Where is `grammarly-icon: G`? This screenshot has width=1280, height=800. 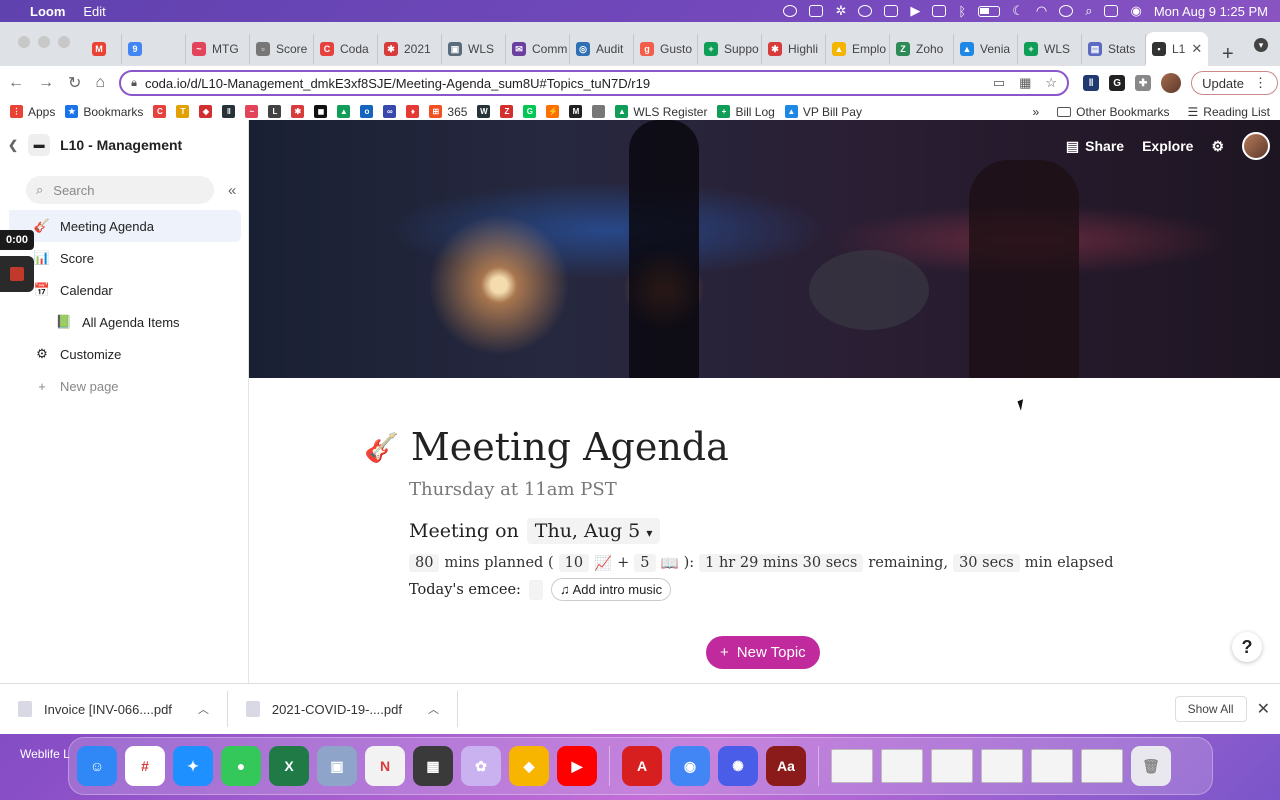 grammarly-icon: G is located at coordinates (1117, 83).